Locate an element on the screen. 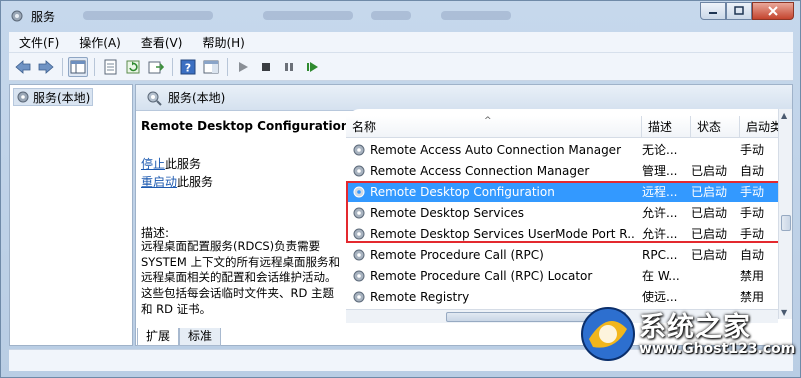  watermark: 系统之家 www.Ghost123.com is located at coordinates (689, 337).